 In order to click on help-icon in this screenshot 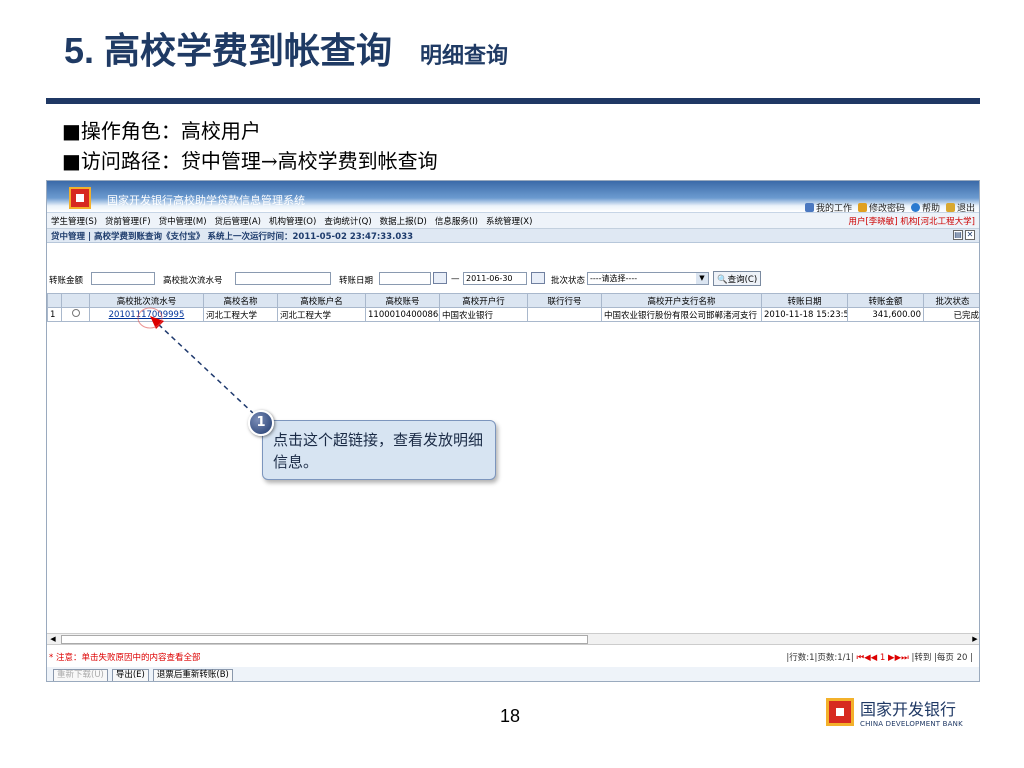, I will do `click(915, 207)`.